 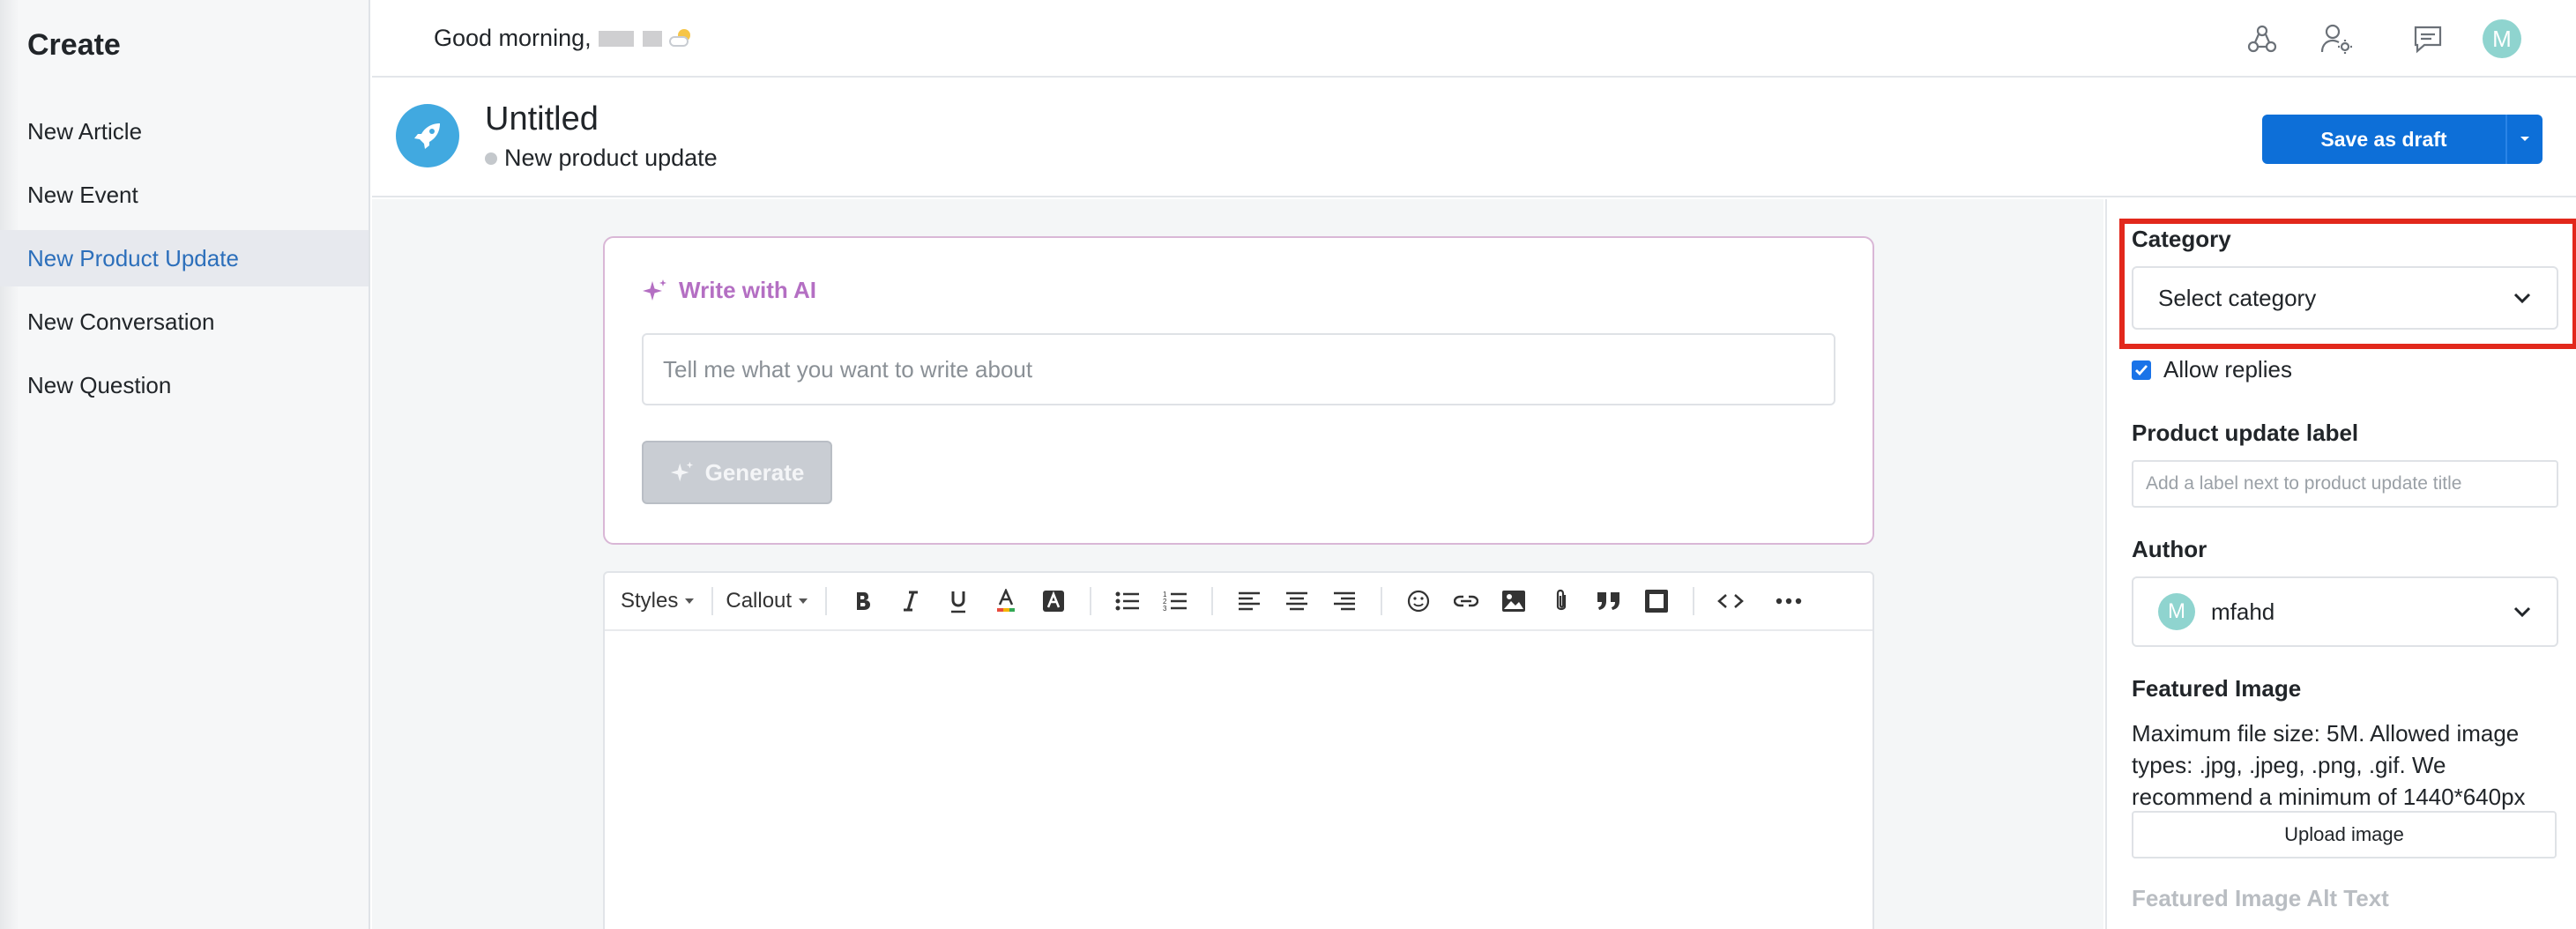 I want to click on allow-replies-checkbox, so click(x=2141, y=370).